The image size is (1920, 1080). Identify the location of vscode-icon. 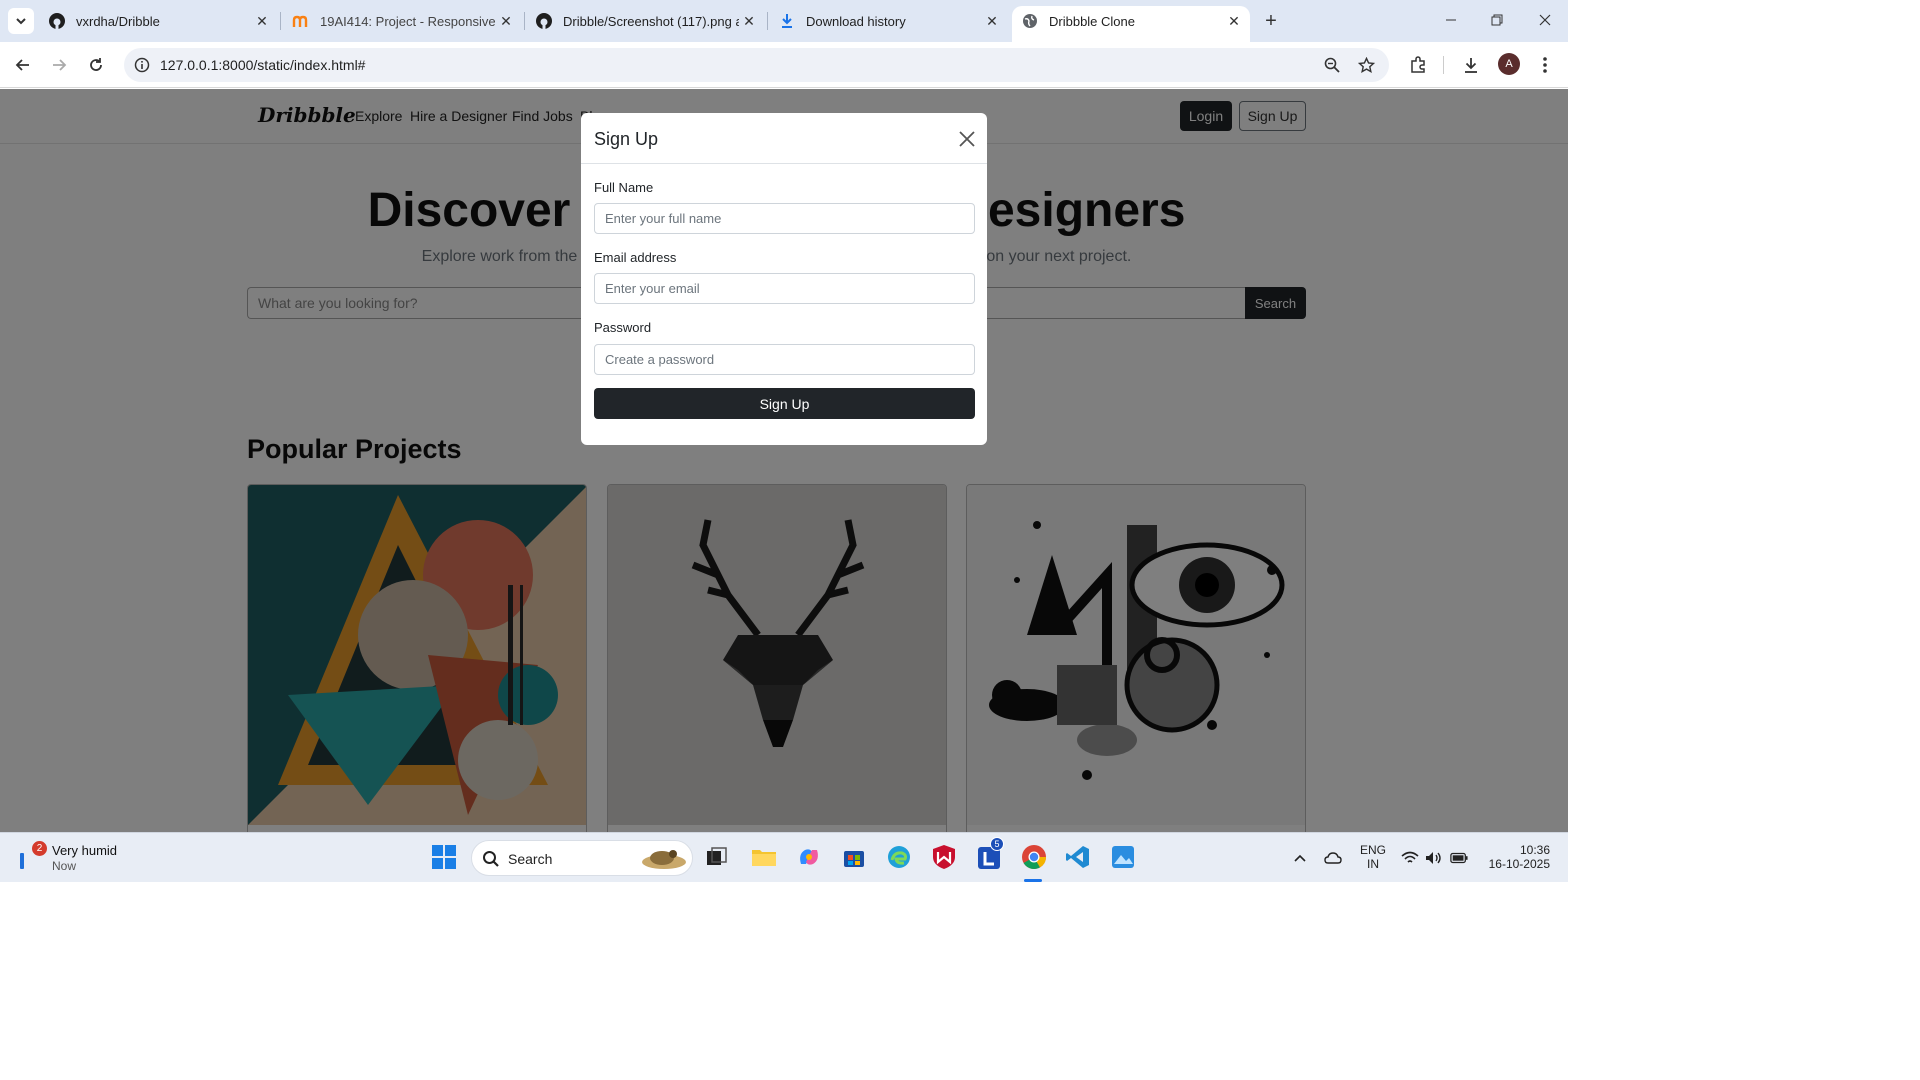
(1077, 857).